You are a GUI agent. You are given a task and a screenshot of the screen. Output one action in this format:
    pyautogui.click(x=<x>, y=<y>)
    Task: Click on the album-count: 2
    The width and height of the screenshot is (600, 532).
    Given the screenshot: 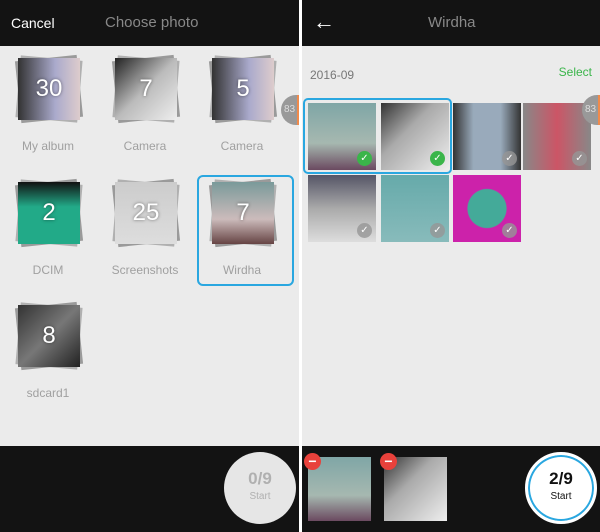 What is the action you would take?
    pyautogui.click(x=49, y=213)
    